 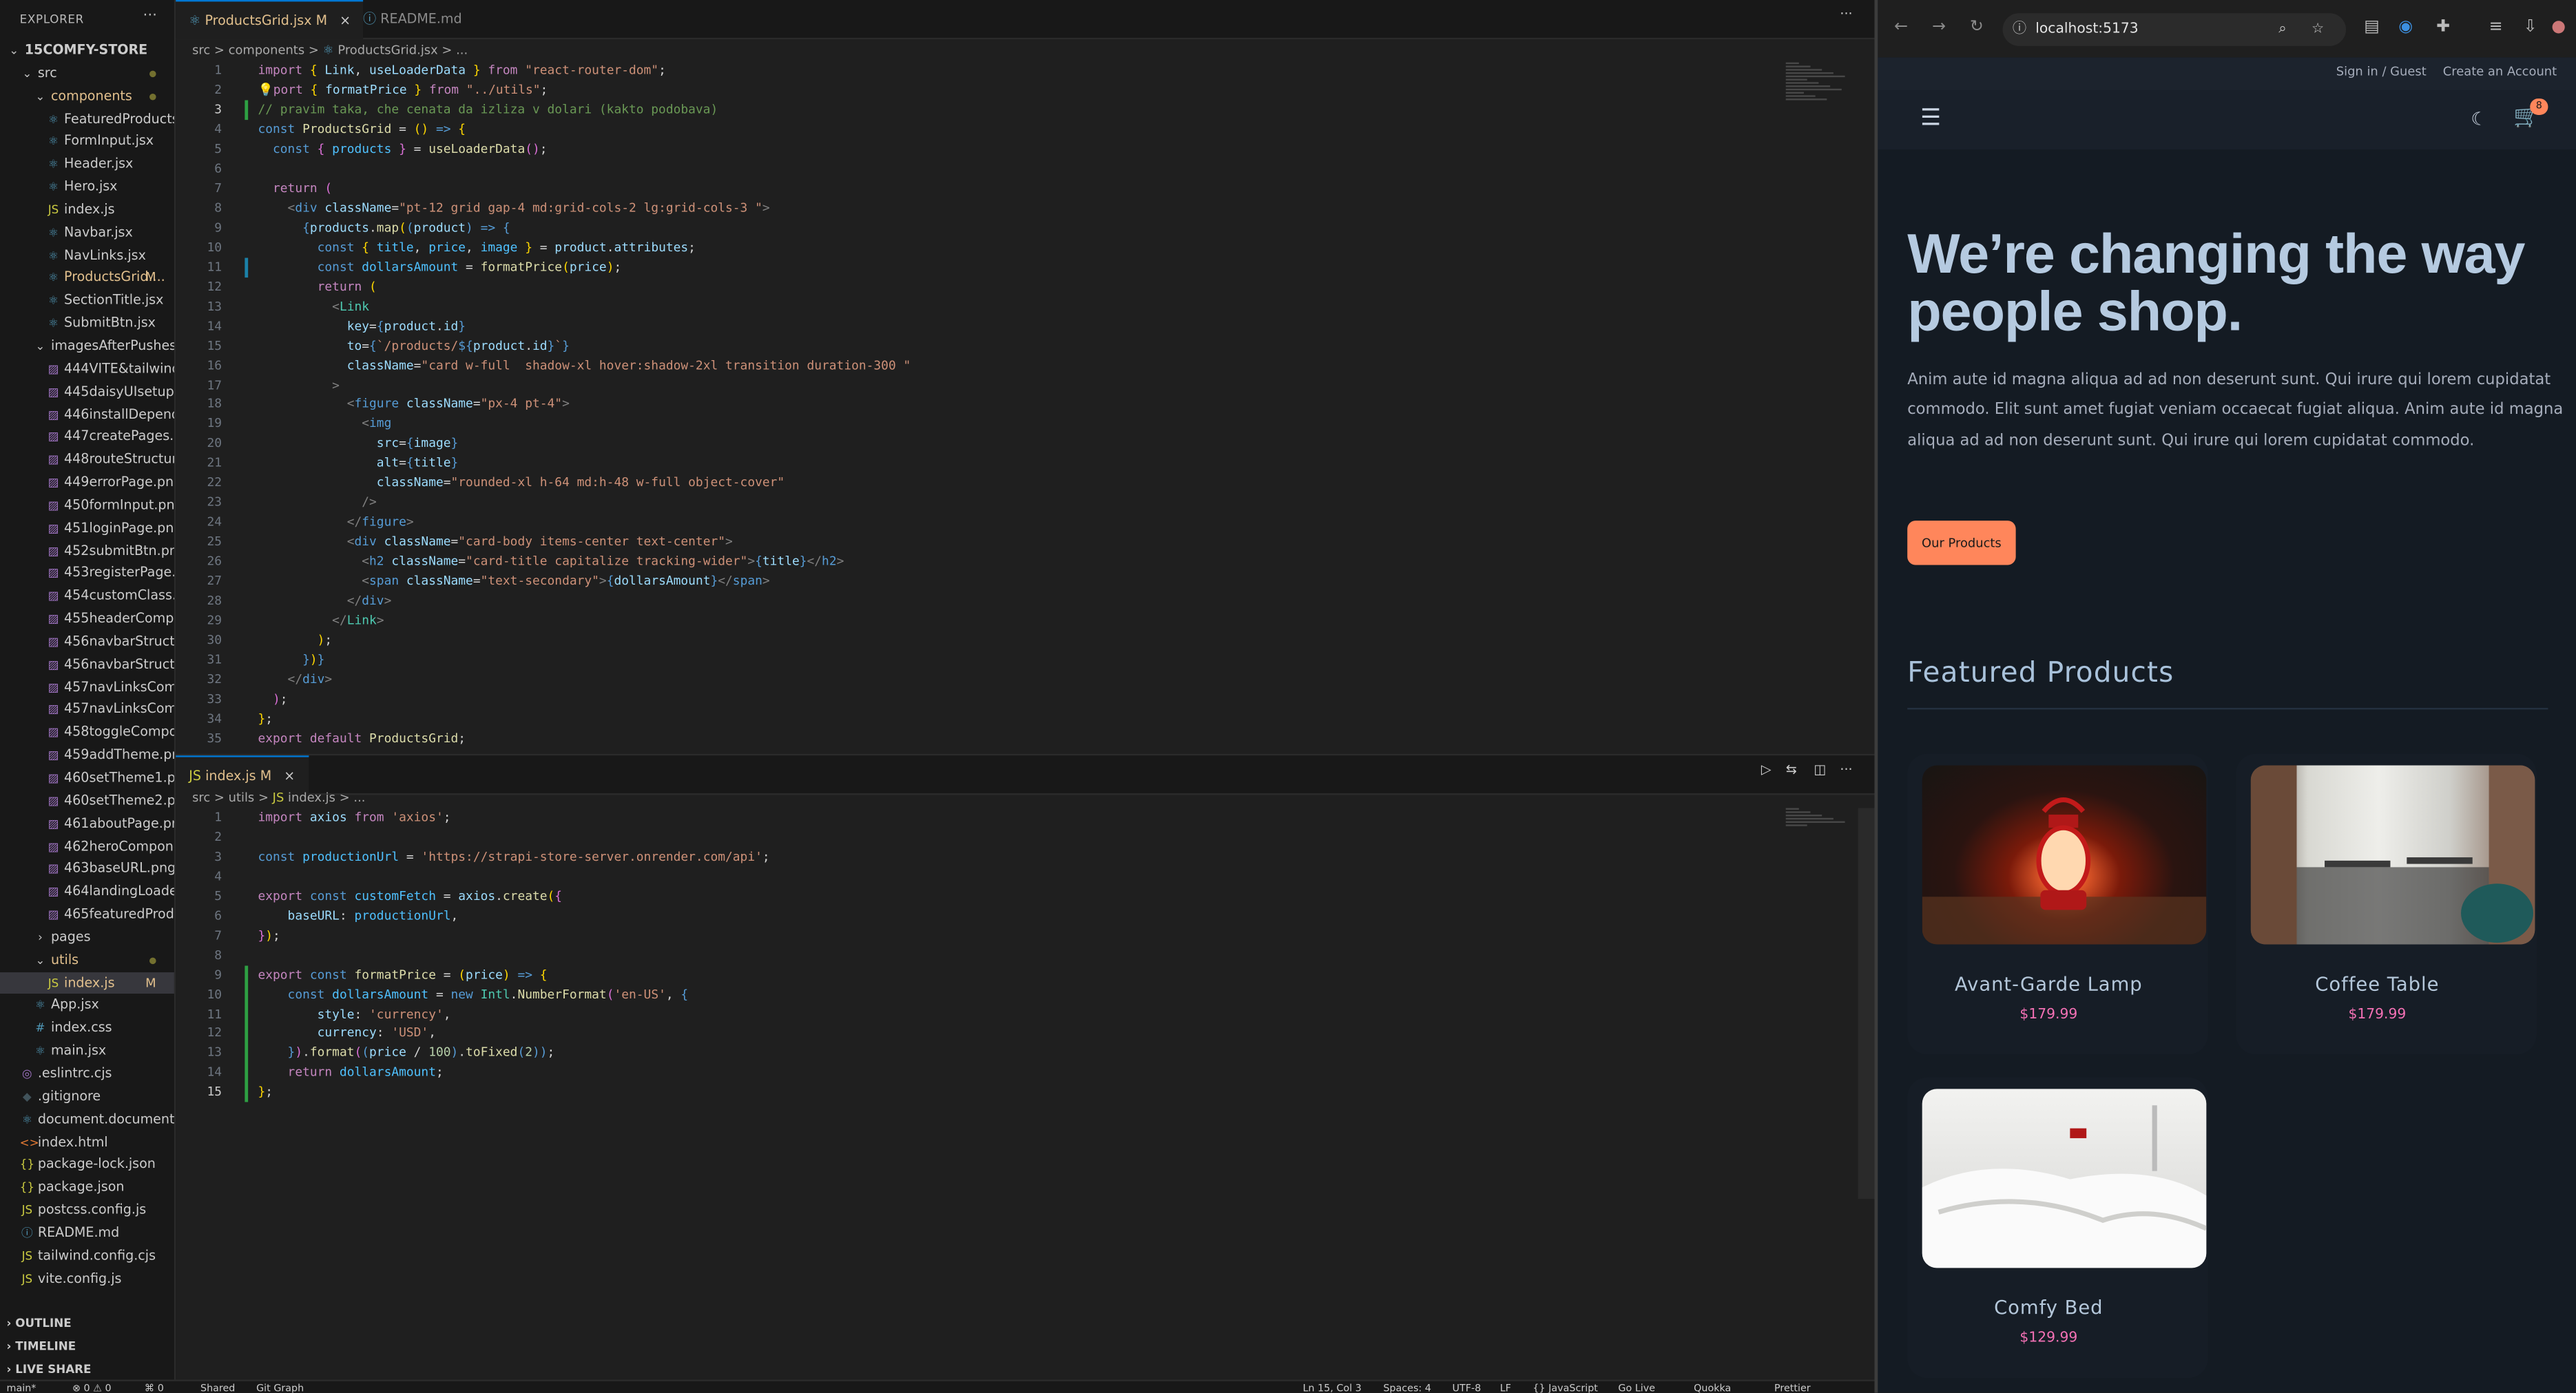 I want to click on minimap, so click(x=1818, y=818).